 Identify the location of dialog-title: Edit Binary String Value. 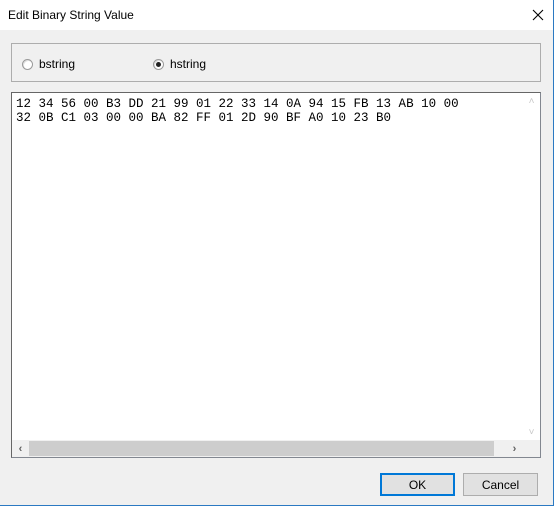
(71, 15).